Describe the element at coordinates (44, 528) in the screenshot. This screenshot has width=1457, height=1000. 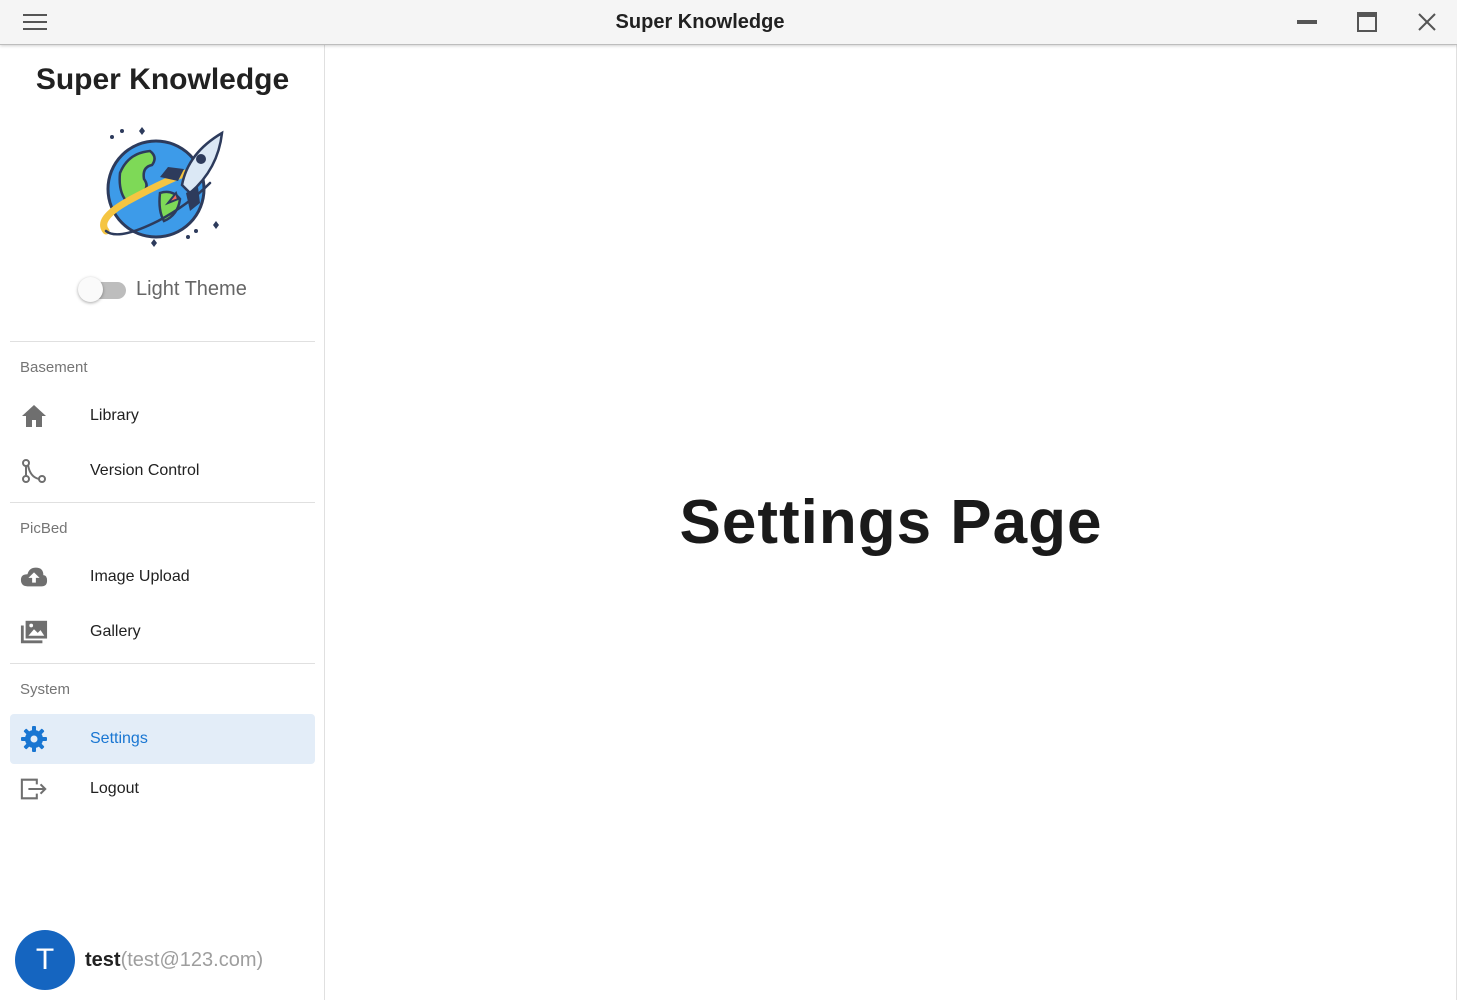
I see `section-label-picbed: PicBed` at that location.